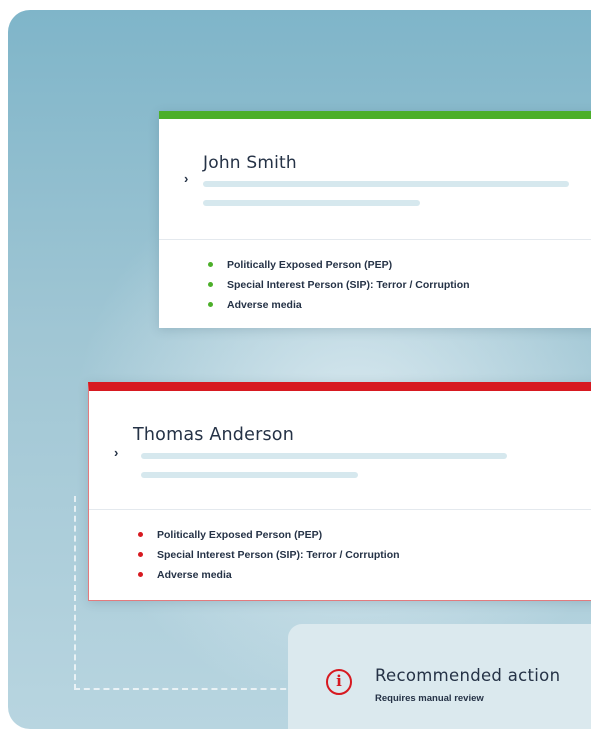 Image resolution: width=591 pixels, height=729 pixels. I want to click on profile-name: John Smith, so click(250, 163).